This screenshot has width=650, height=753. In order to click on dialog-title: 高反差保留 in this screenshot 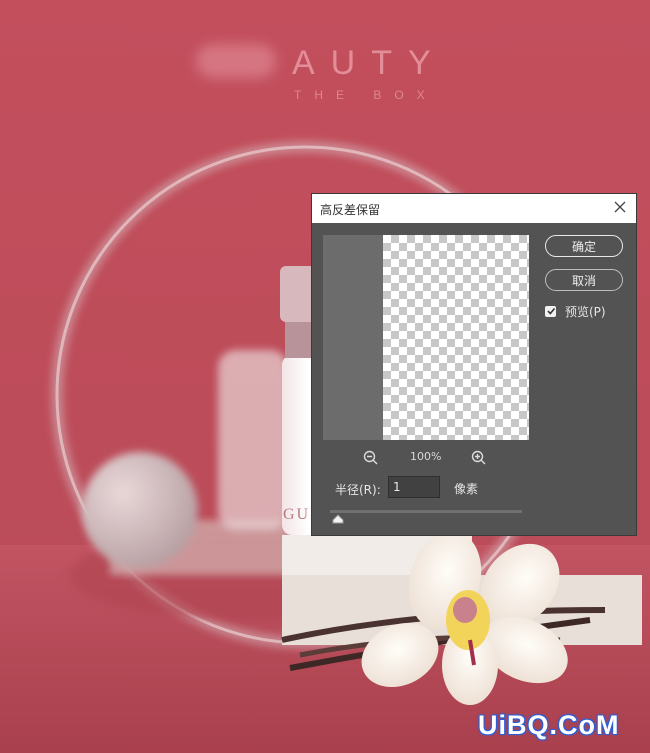, I will do `click(350, 210)`.